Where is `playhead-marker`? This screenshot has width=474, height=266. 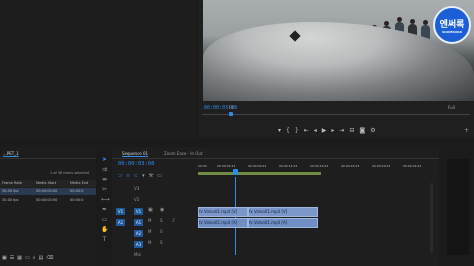 playhead-marker is located at coordinates (231, 114).